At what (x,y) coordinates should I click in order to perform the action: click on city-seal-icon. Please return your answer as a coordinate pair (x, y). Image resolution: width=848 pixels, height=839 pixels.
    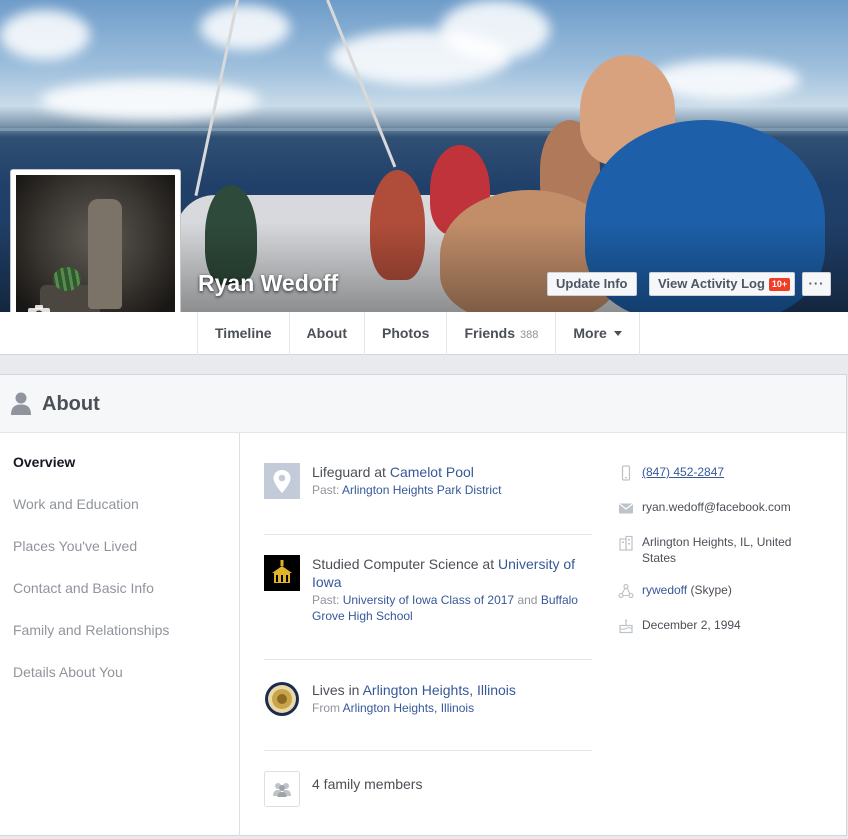
    Looking at the image, I should click on (282, 699).